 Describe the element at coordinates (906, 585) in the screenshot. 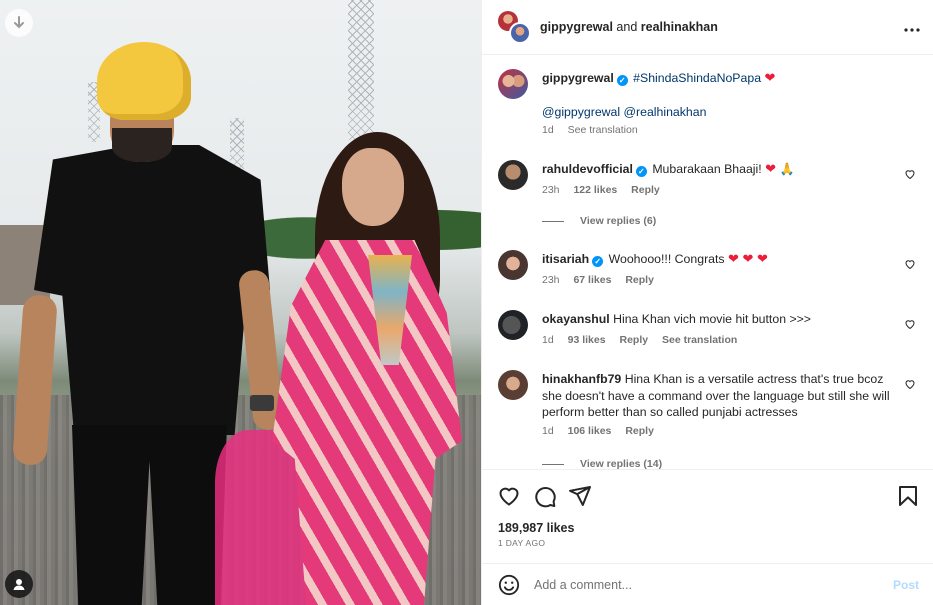

I see `post-button: Post` at that location.